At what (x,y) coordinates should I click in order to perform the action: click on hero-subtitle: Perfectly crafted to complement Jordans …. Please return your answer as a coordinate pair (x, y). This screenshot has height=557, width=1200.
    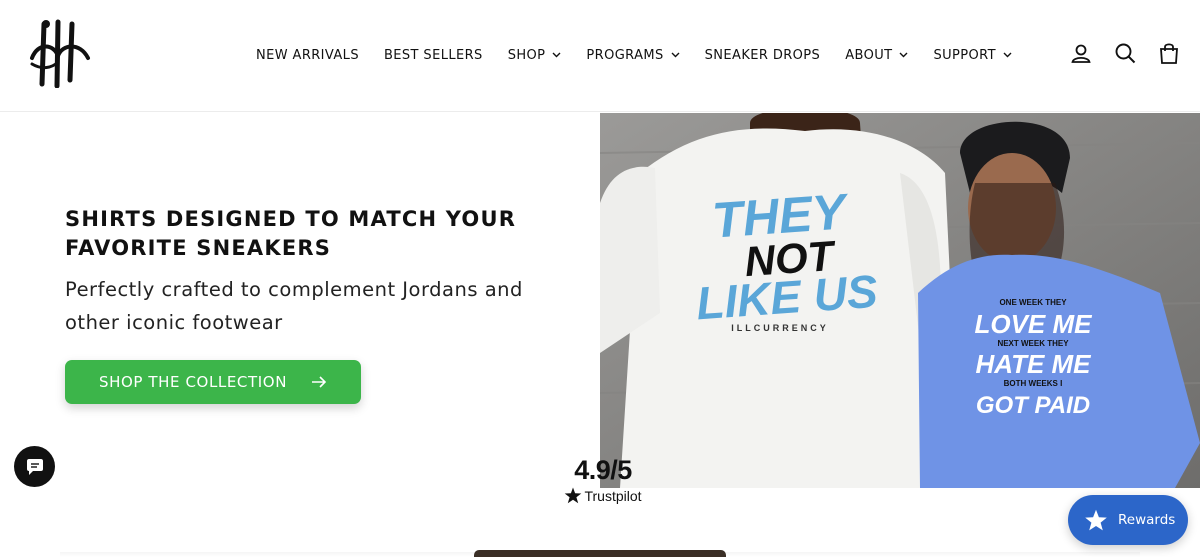
    Looking at the image, I should click on (294, 306).